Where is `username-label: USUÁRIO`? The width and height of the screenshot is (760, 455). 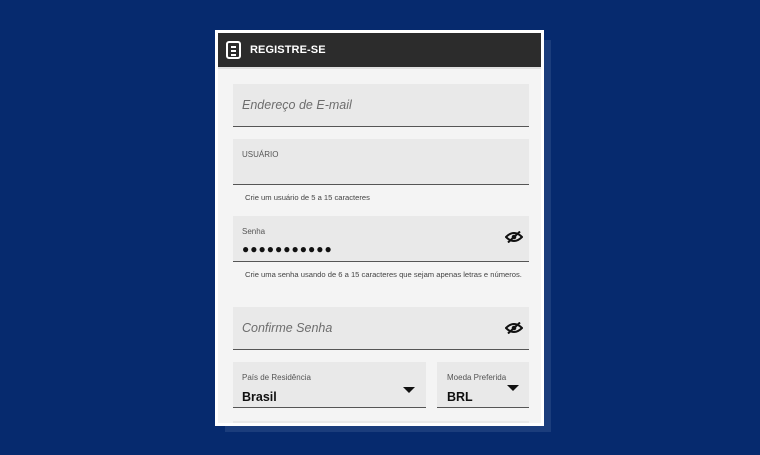 username-label: USUÁRIO is located at coordinates (260, 154).